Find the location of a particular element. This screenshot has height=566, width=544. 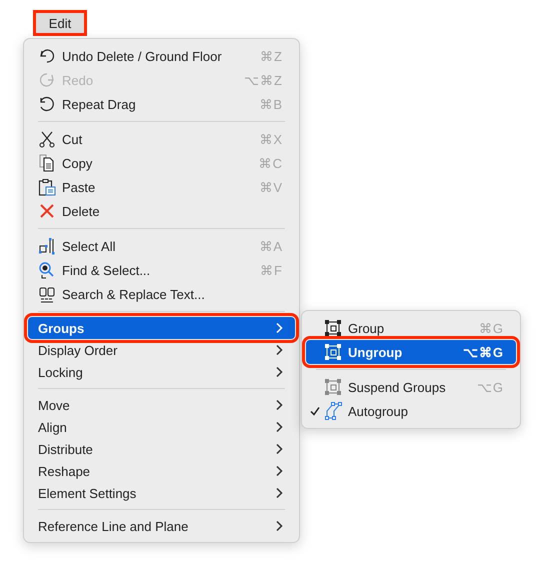

menu-item: Groups is located at coordinates (161, 328).